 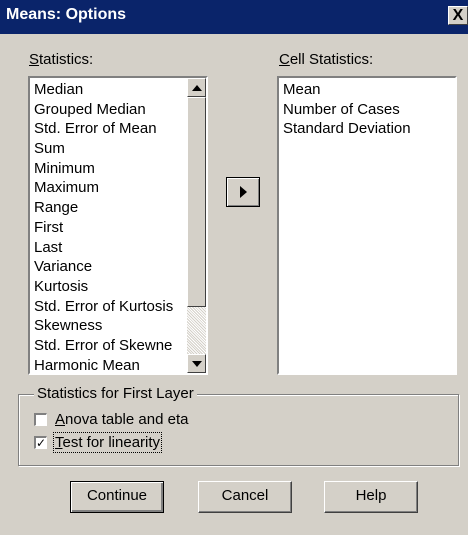 I want to click on first-layer-group, so click(x=238, y=430).